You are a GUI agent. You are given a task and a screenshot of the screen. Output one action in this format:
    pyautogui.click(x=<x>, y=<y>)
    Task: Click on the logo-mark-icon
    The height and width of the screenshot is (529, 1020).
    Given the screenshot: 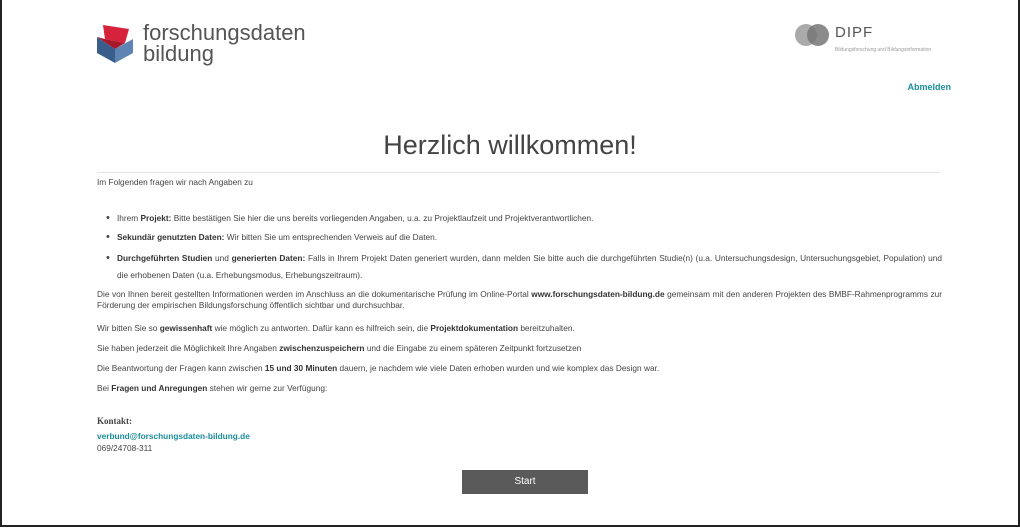 What is the action you would take?
    pyautogui.click(x=115, y=44)
    